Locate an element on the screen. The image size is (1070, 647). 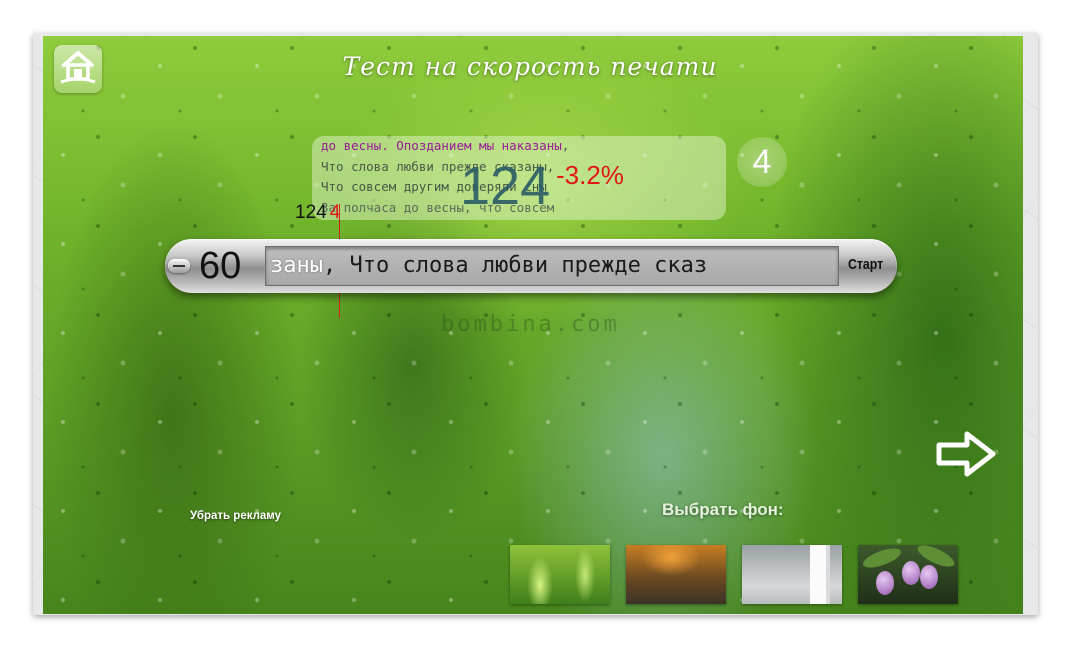
typing-input-upcoming: , Что слова любви прежде сказ is located at coordinates (515, 265).